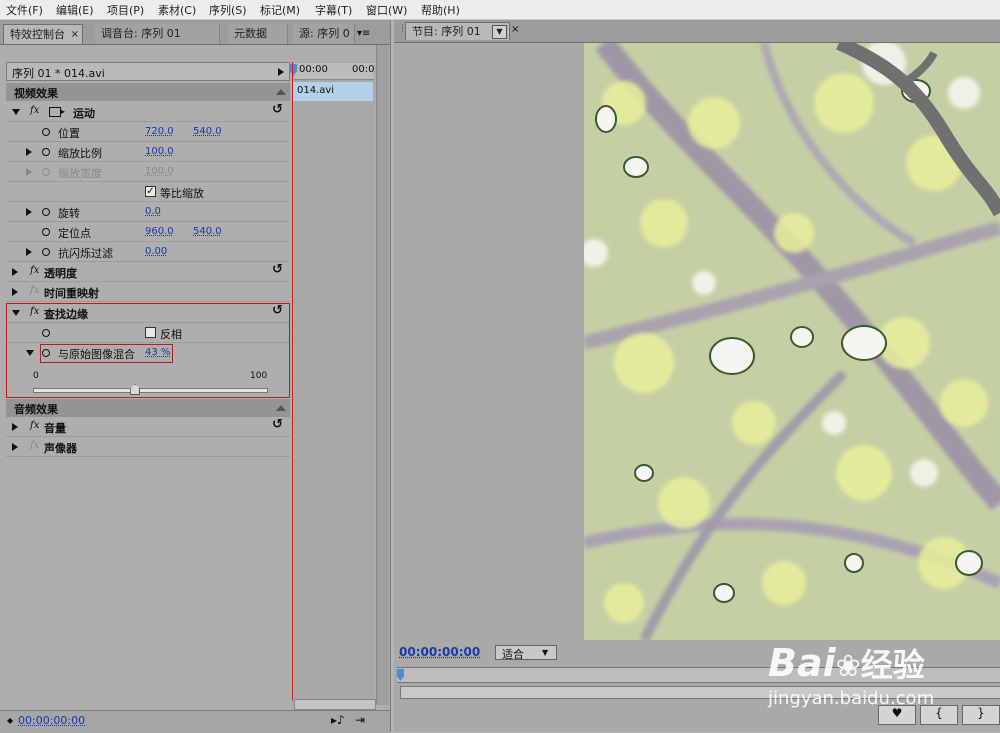 Image resolution: width=1000 pixels, height=733 pixels. Describe the element at coordinates (177, 10) in the screenshot. I see `menu-clip: 素材(C)` at that location.